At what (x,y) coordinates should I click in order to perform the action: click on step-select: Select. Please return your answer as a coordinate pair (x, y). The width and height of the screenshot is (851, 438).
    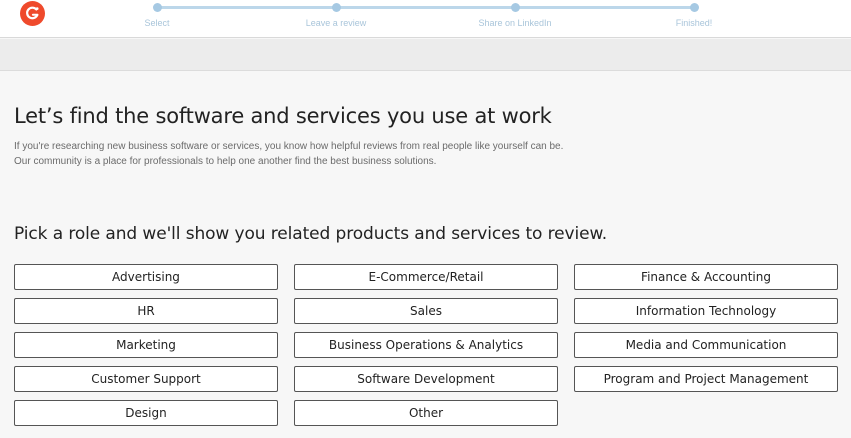
    Looking at the image, I should click on (157, 14).